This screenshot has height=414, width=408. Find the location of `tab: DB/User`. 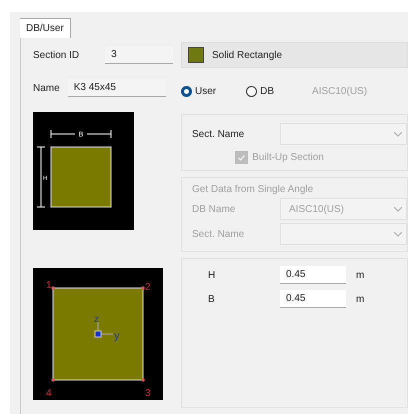

tab: DB/User is located at coordinates (45, 28).